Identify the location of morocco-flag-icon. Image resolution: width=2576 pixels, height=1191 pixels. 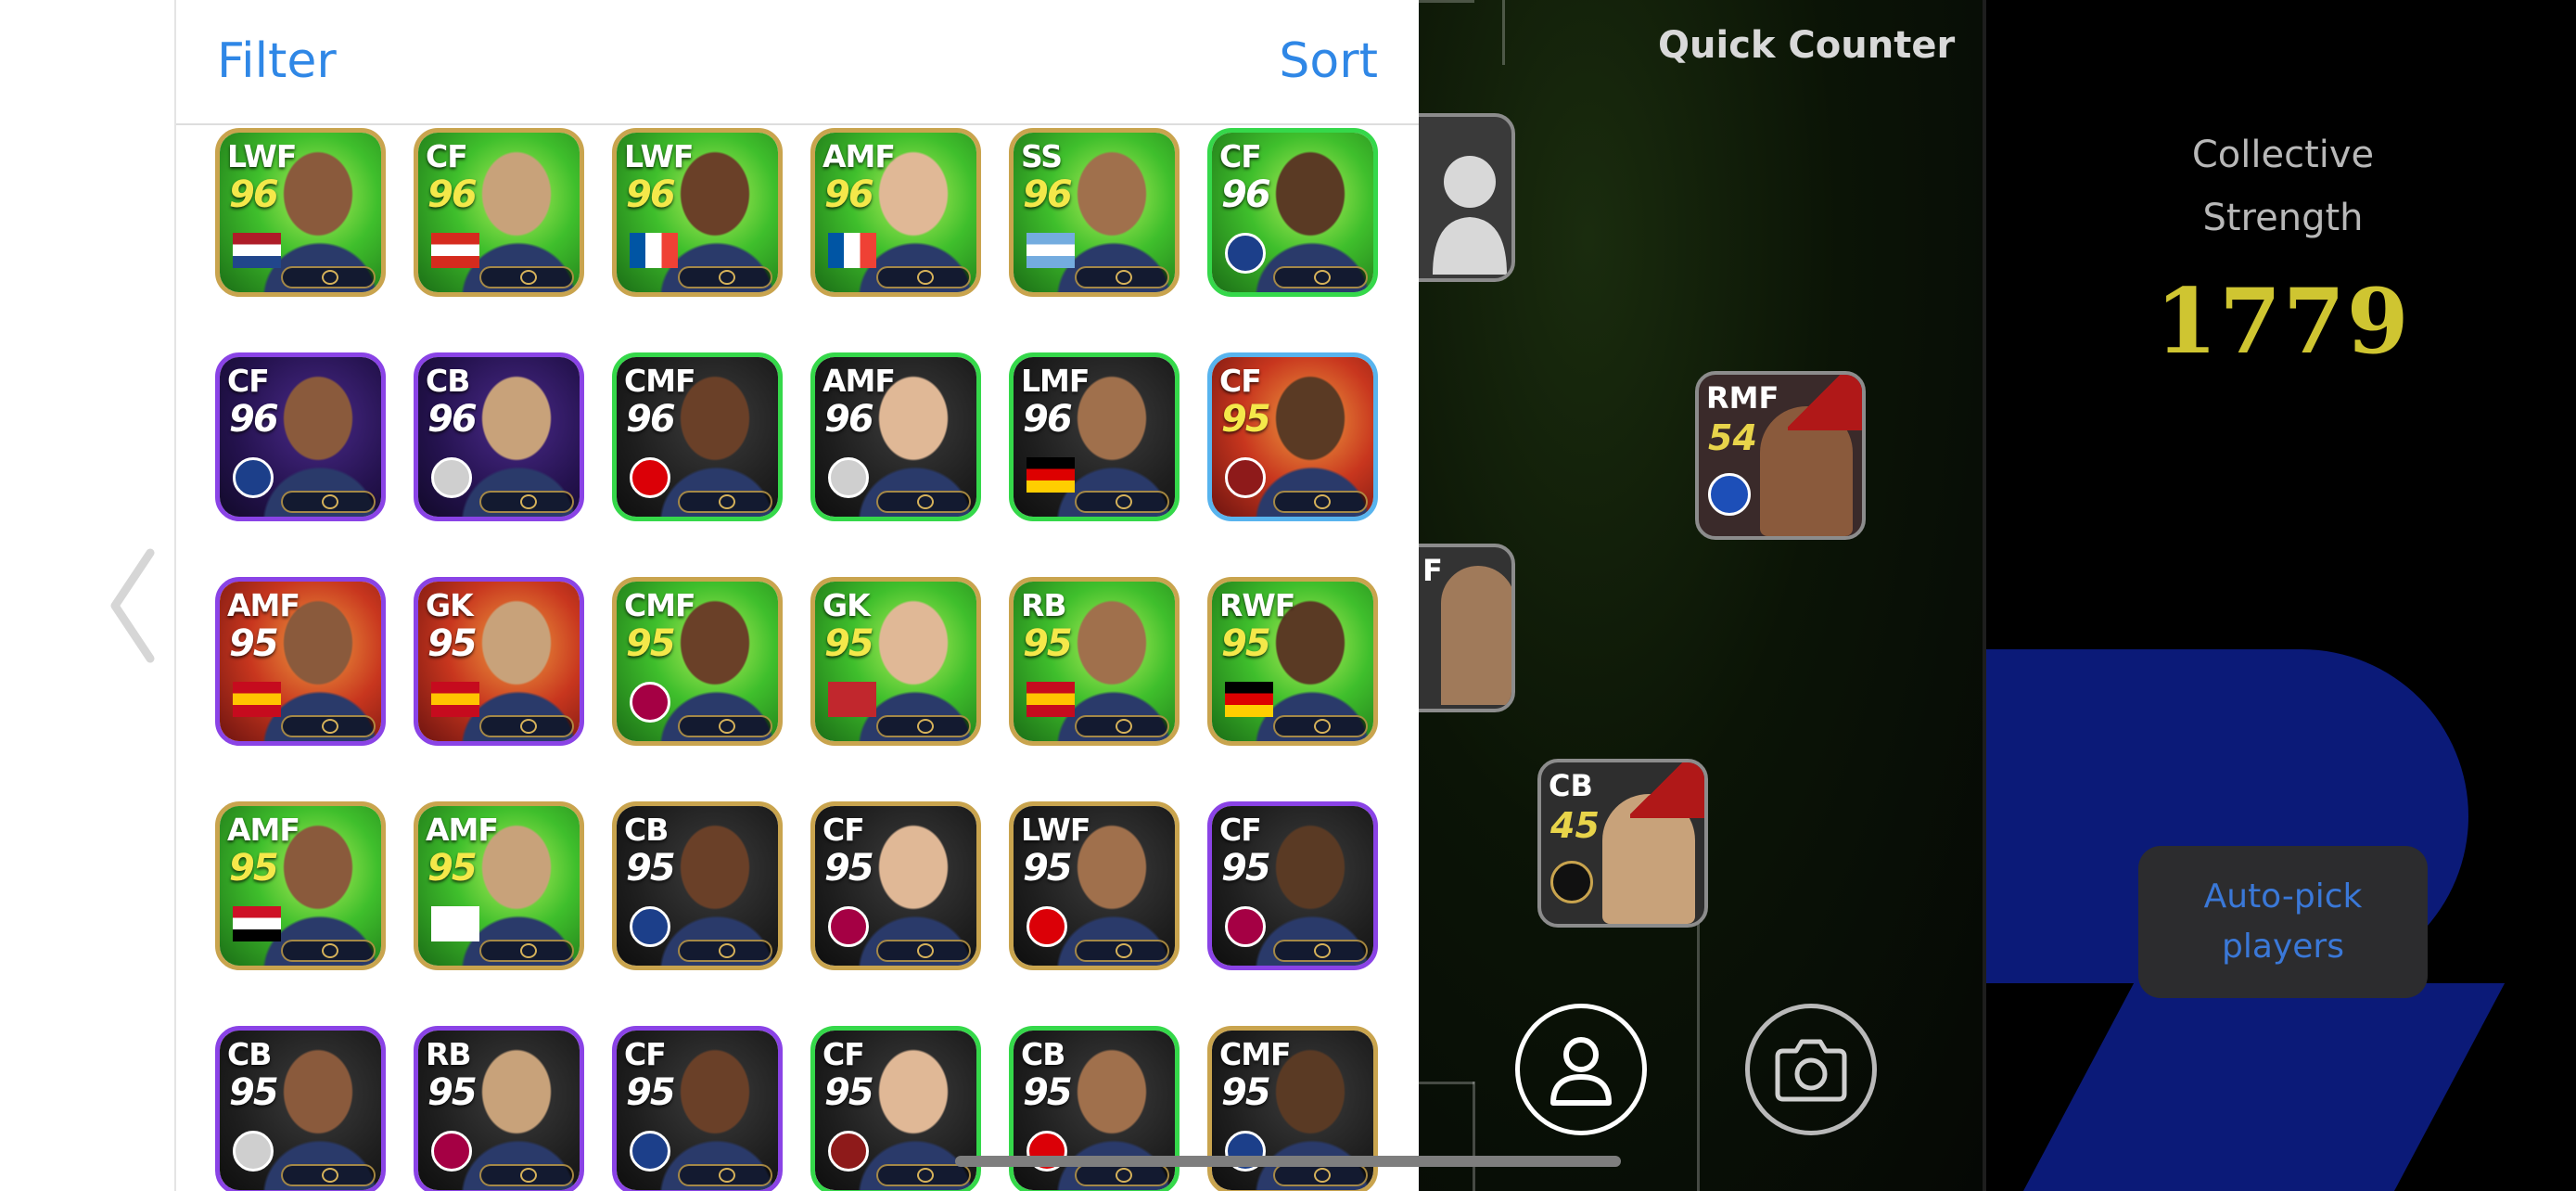
(852, 699).